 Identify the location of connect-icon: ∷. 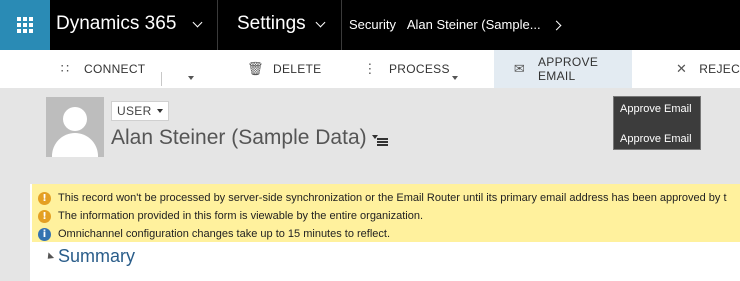
(65, 68).